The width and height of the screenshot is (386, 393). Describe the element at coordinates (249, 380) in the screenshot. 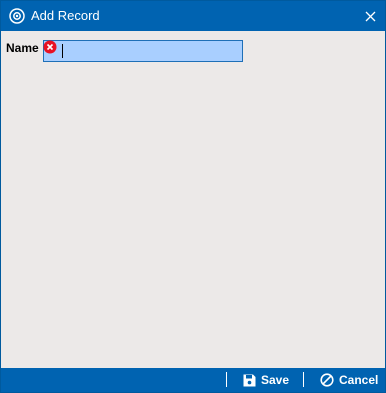

I see `floppy-disk-icon` at that location.